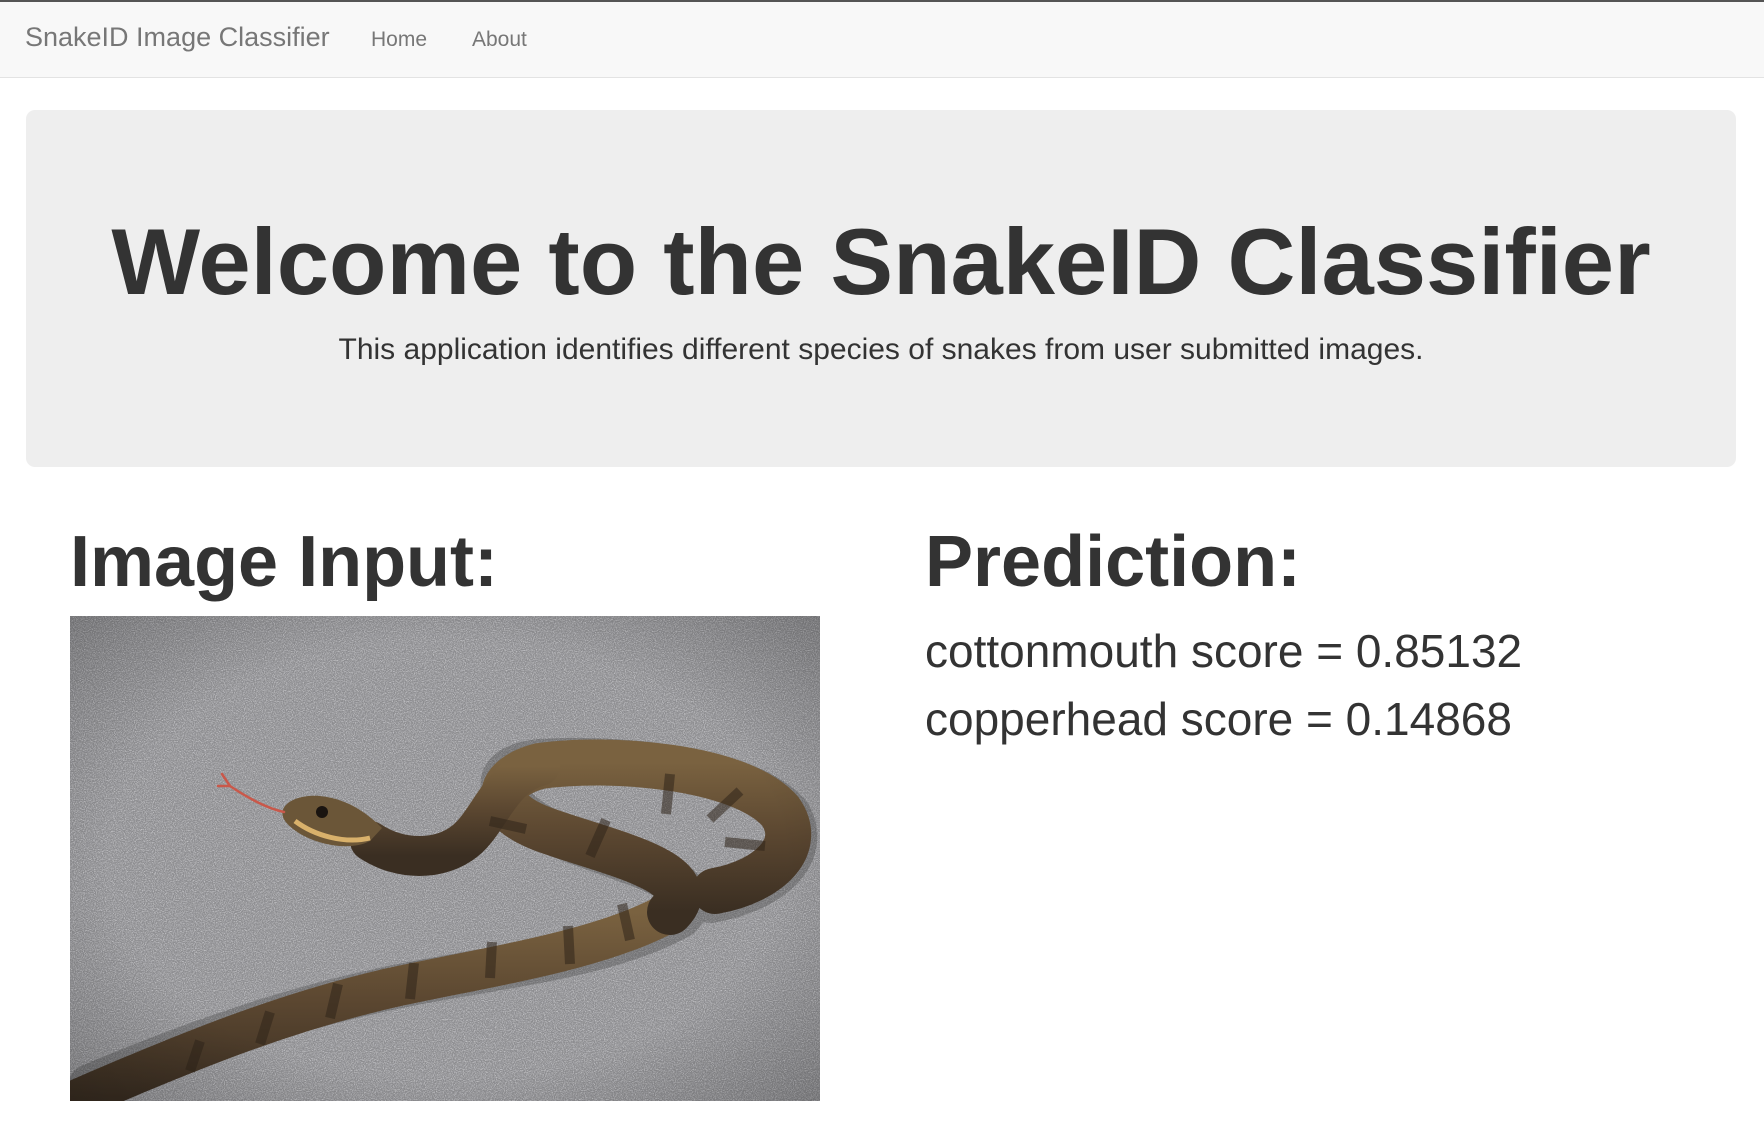 This screenshot has width=1764, height=1144. I want to click on nav-home-link: Home, so click(399, 40).